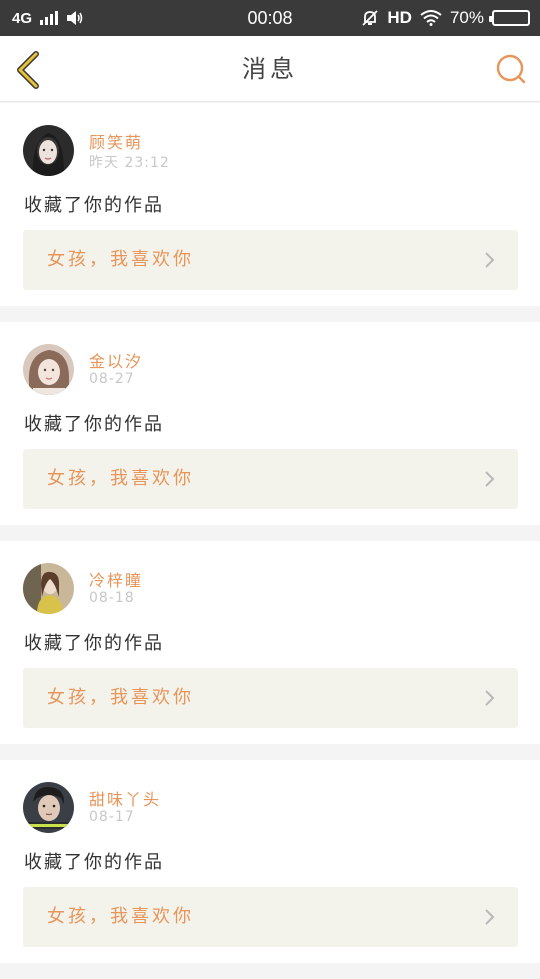  Describe the element at coordinates (116, 141) in the screenshot. I see `username: 顾笑萌` at that location.